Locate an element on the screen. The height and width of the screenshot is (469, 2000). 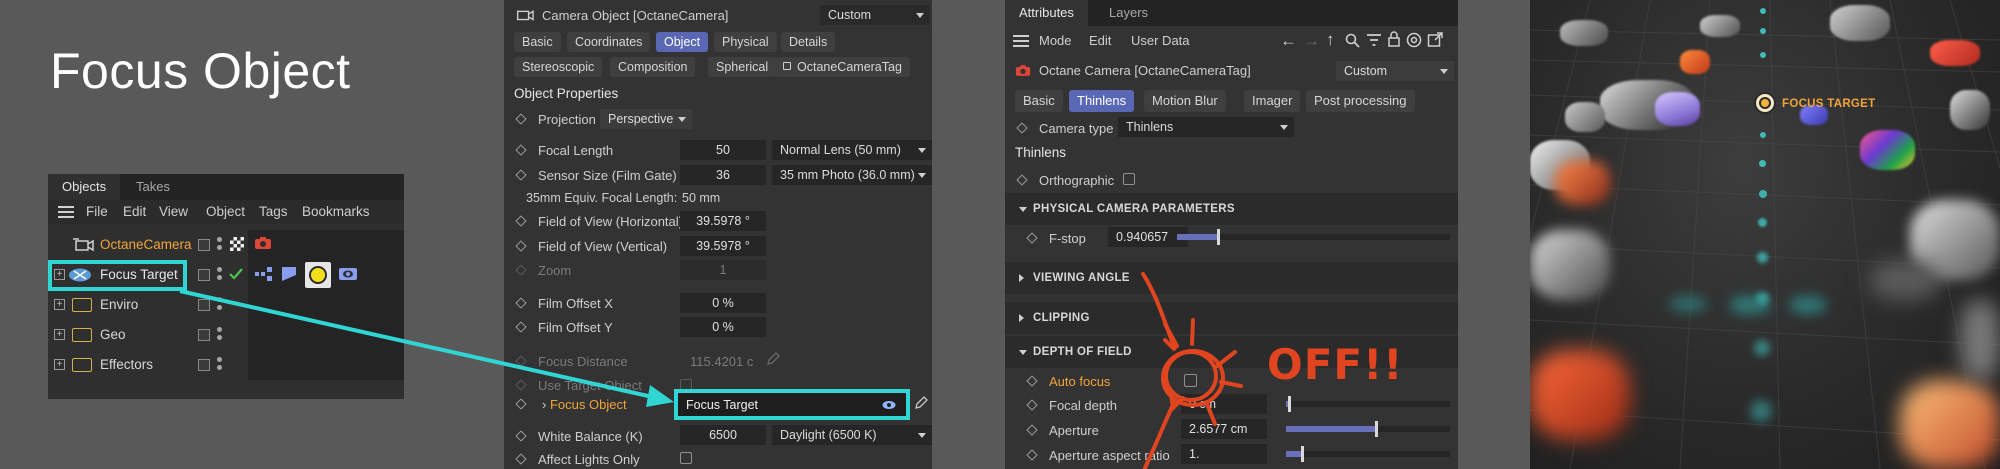
menu-file: File is located at coordinates (97, 211).